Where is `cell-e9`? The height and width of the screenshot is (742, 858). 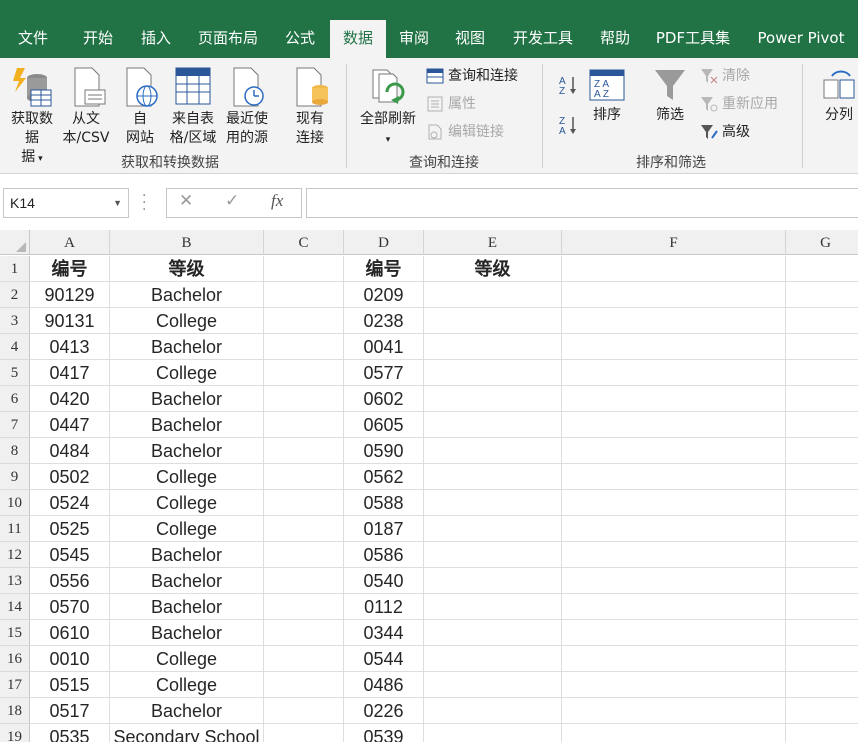 cell-e9 is located at coordinates (493, 477).